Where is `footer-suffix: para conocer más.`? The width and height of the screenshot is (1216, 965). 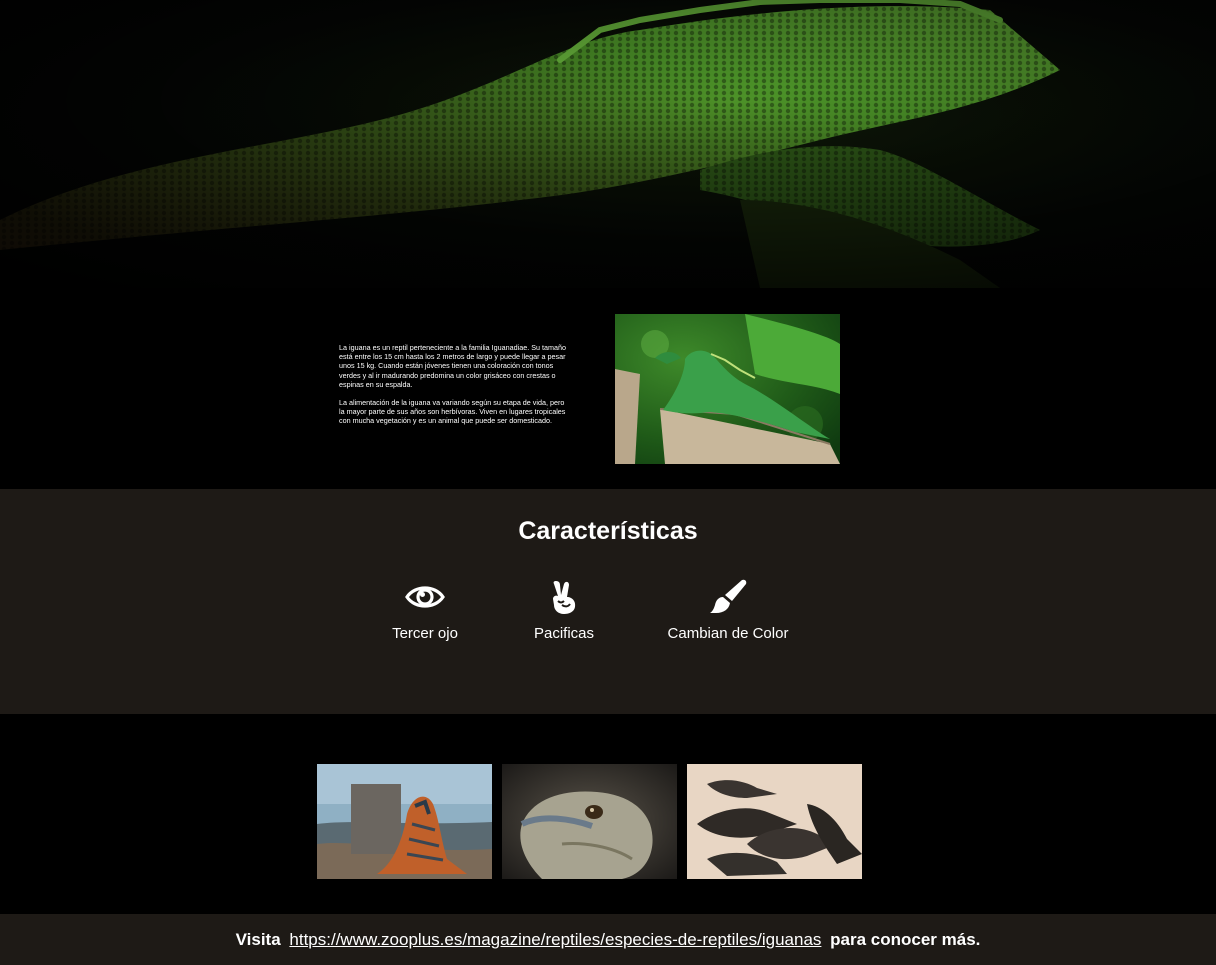
footer-suffix: para conocer más. is located at coordinates (905, 939).